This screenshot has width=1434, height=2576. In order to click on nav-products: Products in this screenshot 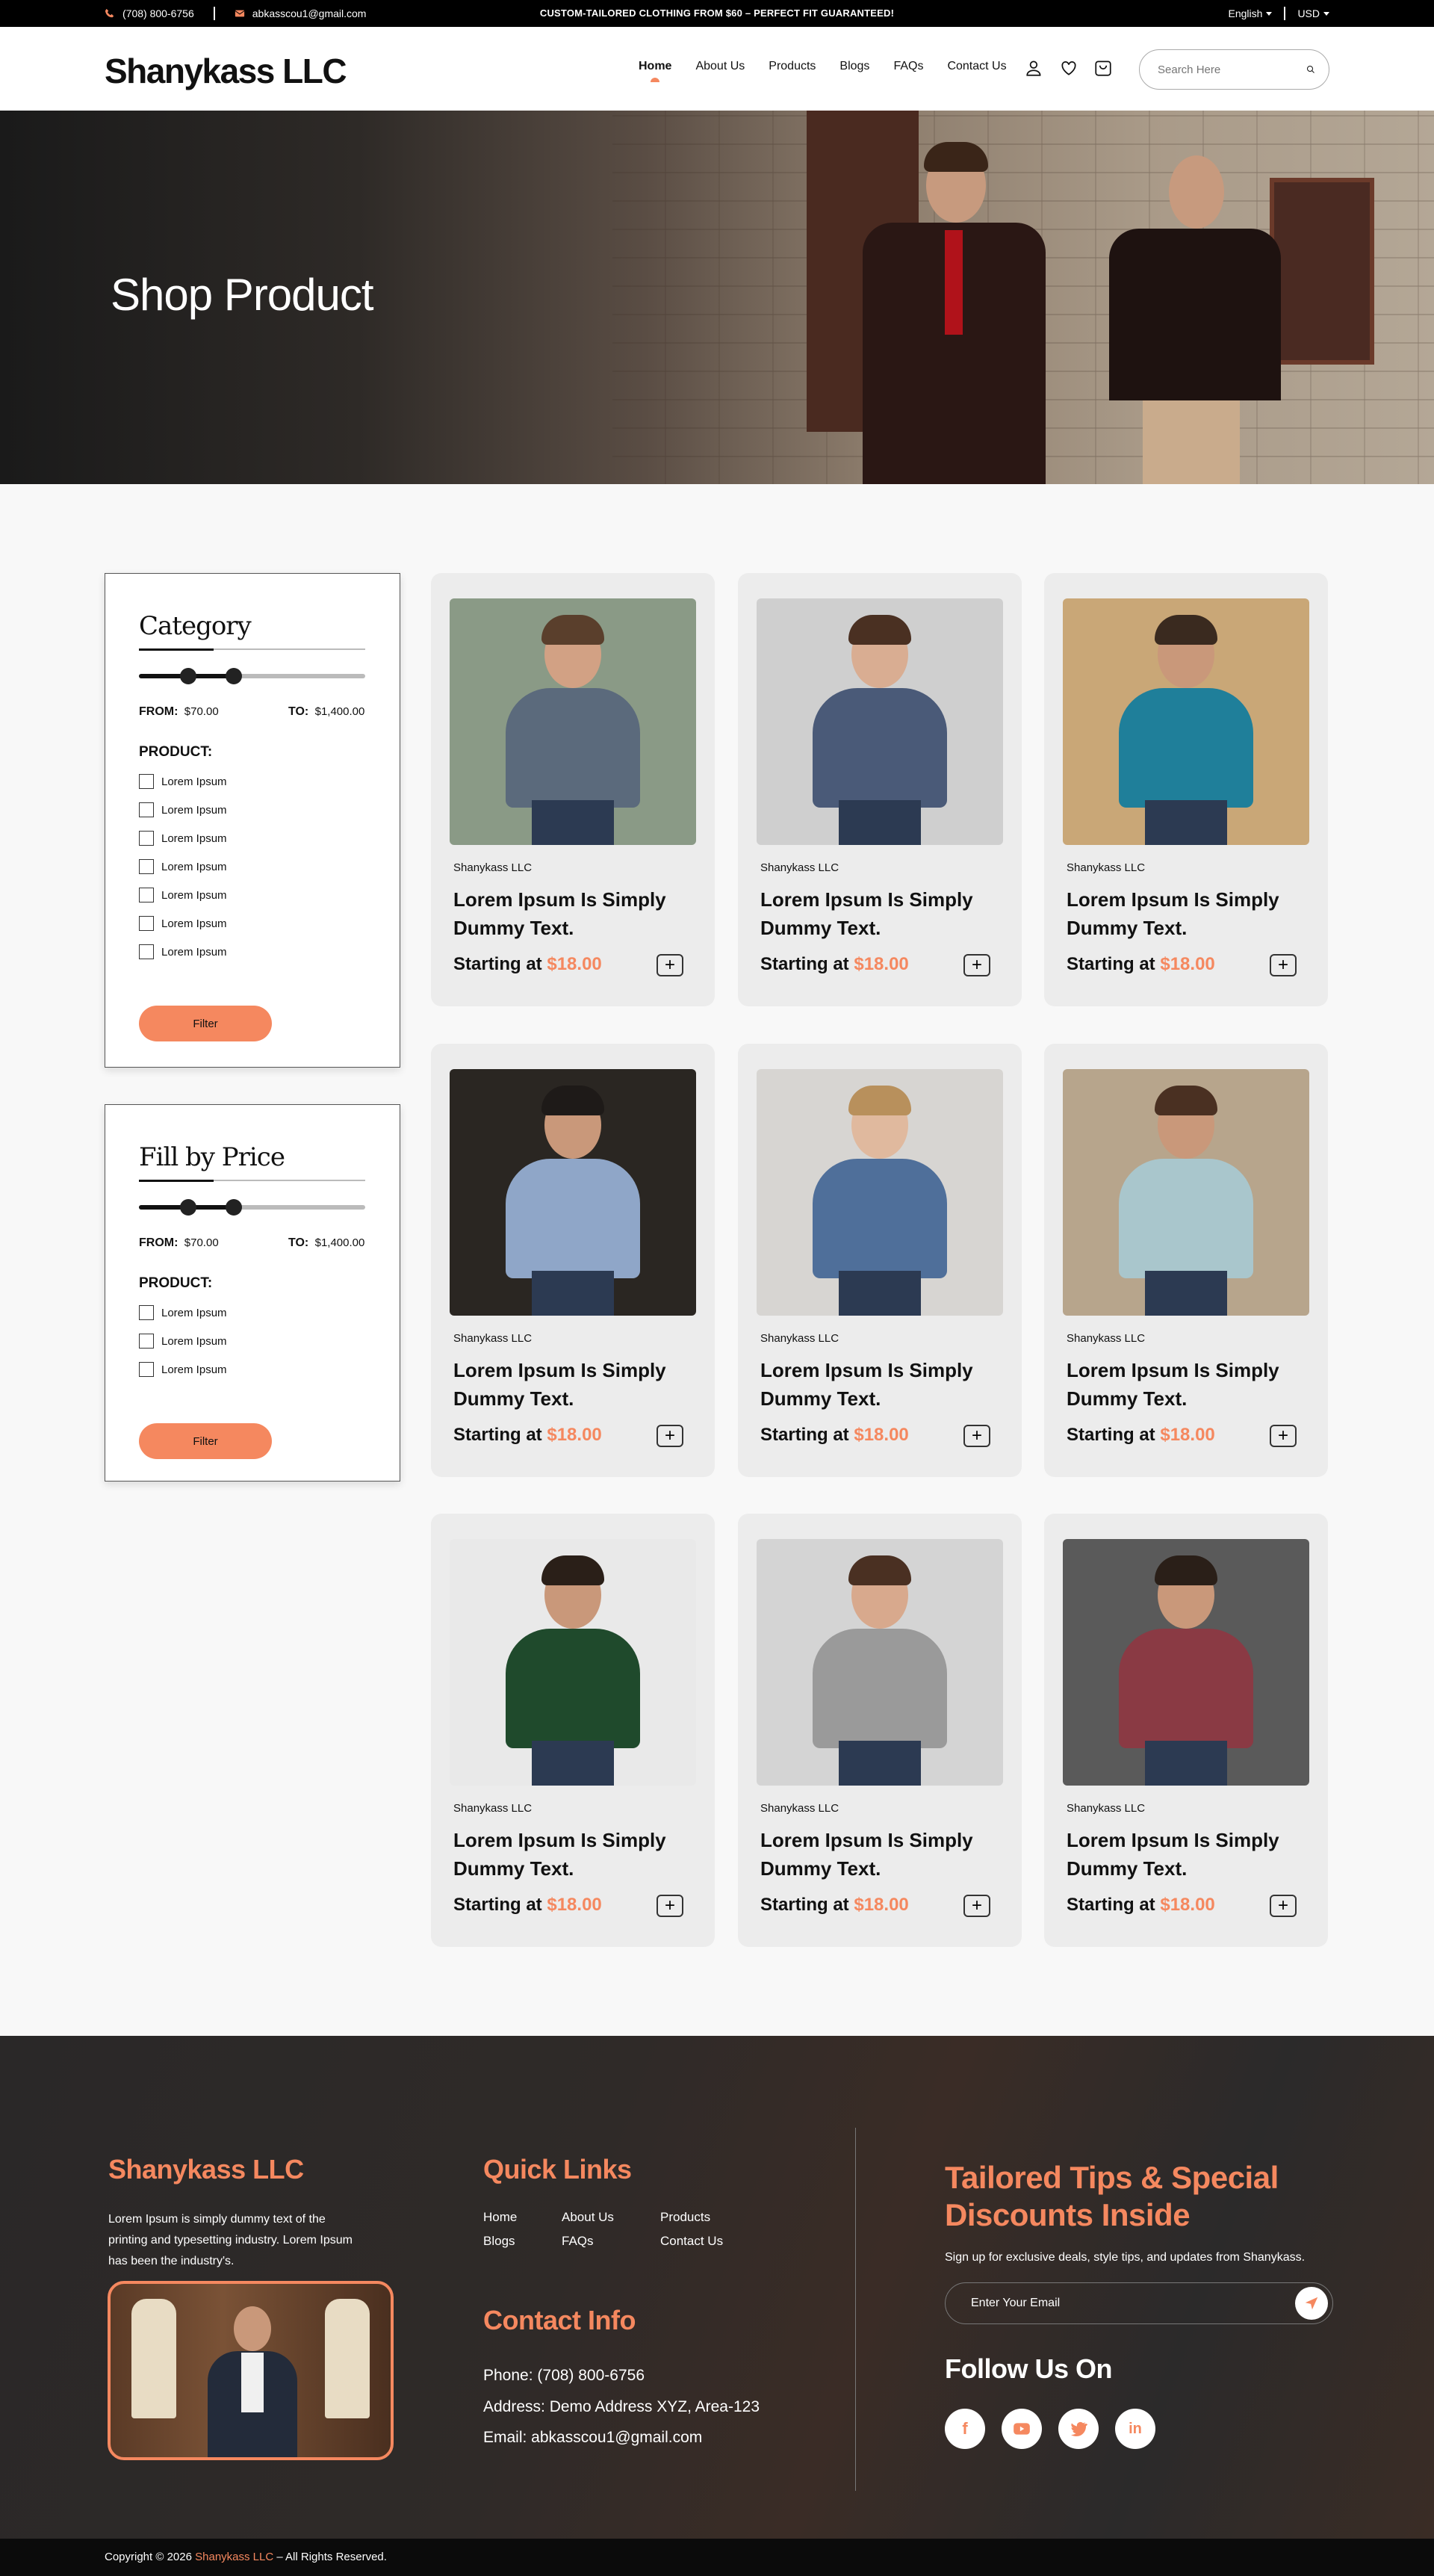, I will do `click(792, 66)`.